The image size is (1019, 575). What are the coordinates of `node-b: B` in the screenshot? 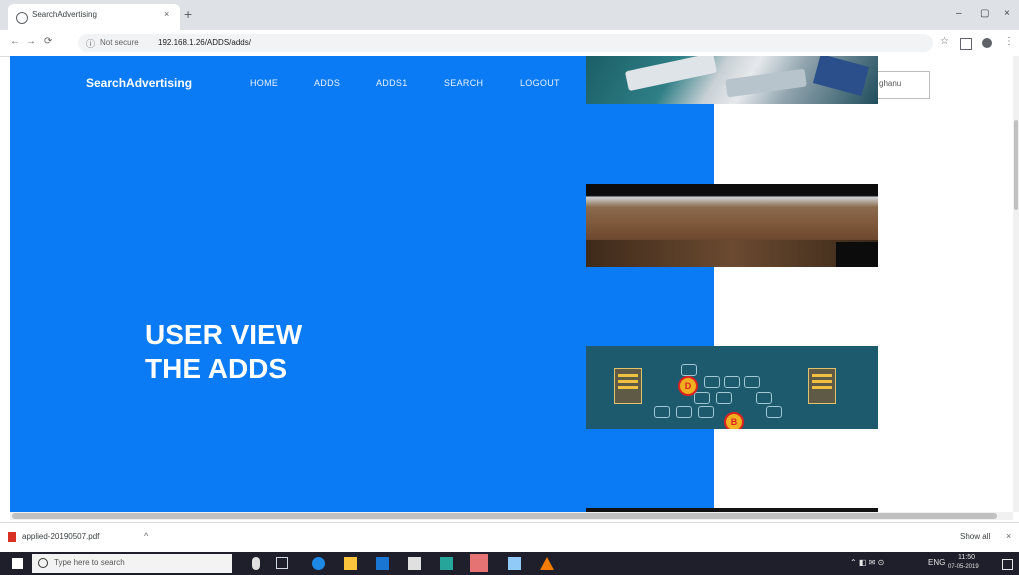 It's located at (734, 420).